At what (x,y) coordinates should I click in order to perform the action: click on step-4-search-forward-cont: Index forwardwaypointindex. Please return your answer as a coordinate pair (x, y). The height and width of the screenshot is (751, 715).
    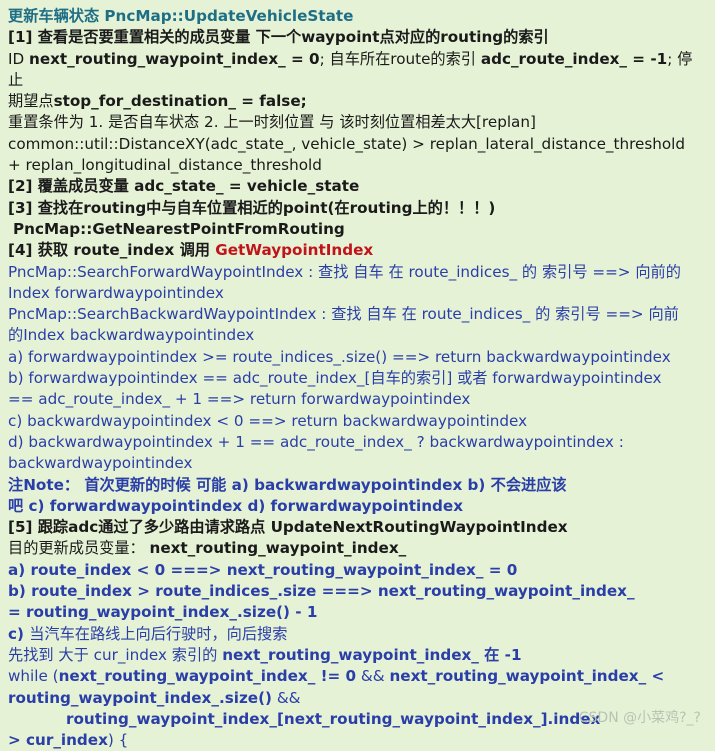
    Looking at the image, I should click on (116, 292).